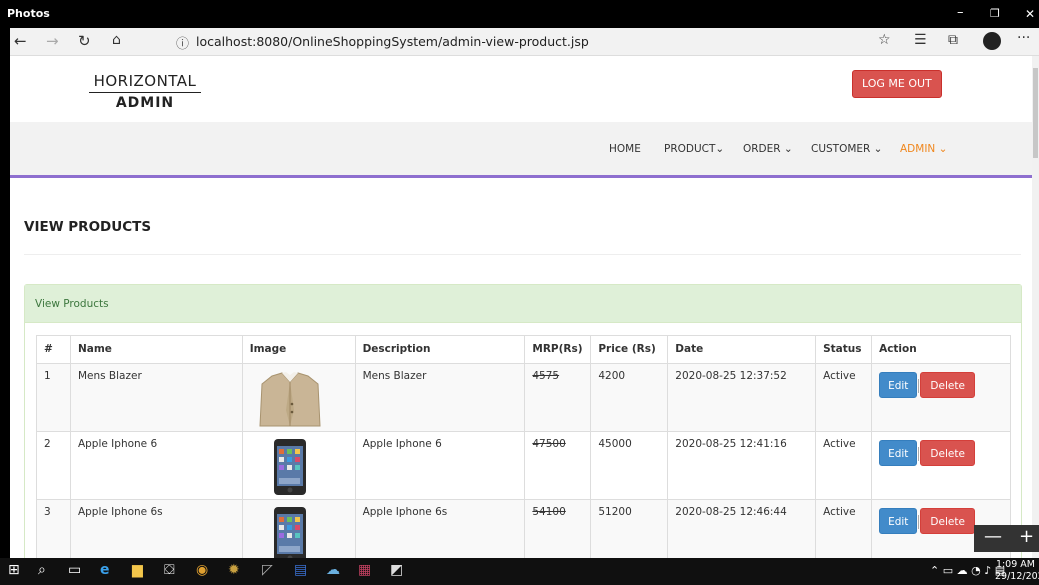 Image resolution: width=1039 pixels, height=585 pixels. I want to click on nav-customer: CUSTOMER ⌄, so click(847, 149).